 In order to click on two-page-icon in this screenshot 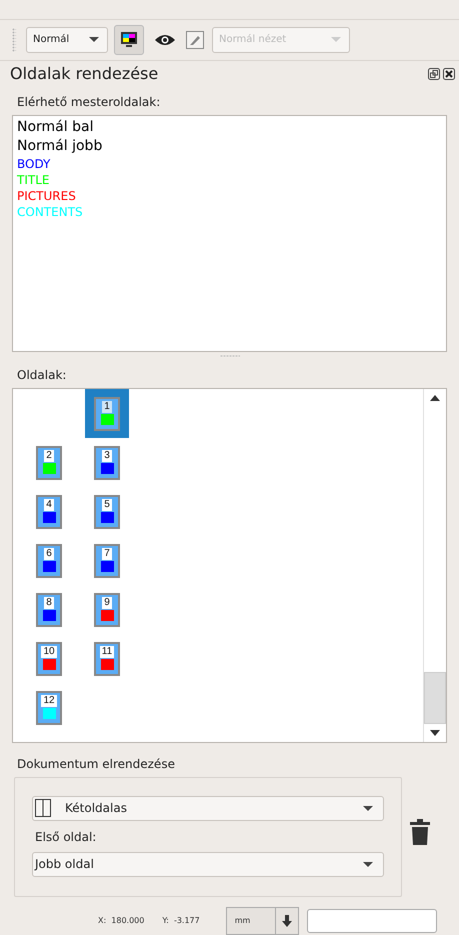, I will do `click(43, 808)`.